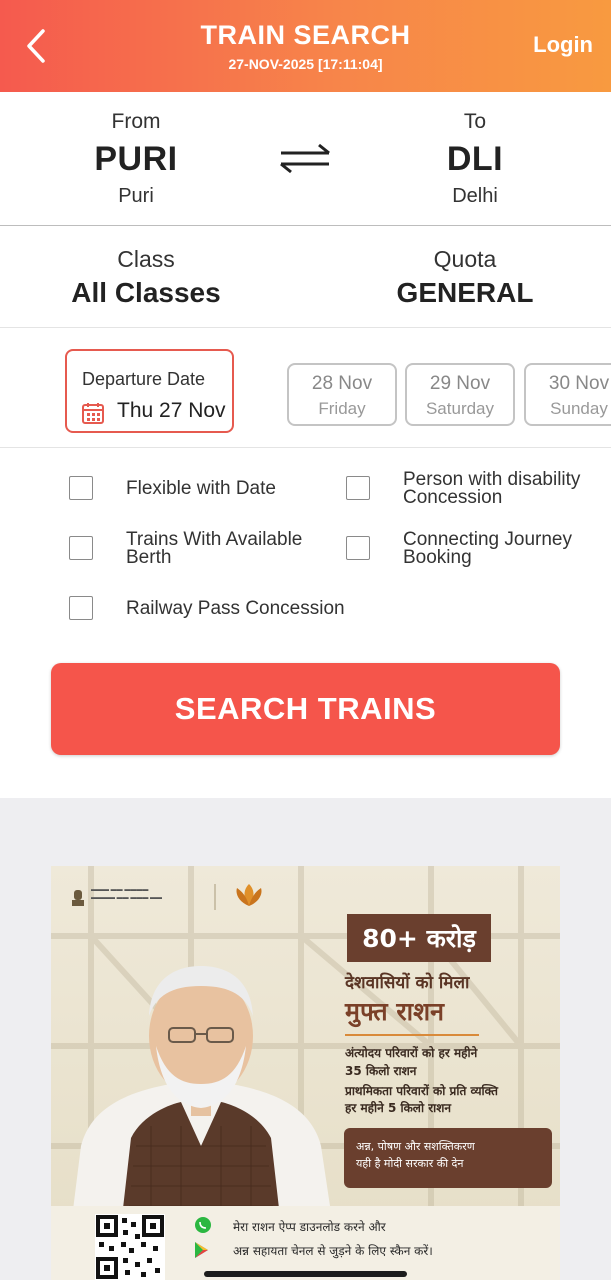 This screenshot has width=611, height=1280. What do you see at coordinates (203, 1225) in the screenshot?
I see `whatsapp-icon` at bounding box center [203, 1225].